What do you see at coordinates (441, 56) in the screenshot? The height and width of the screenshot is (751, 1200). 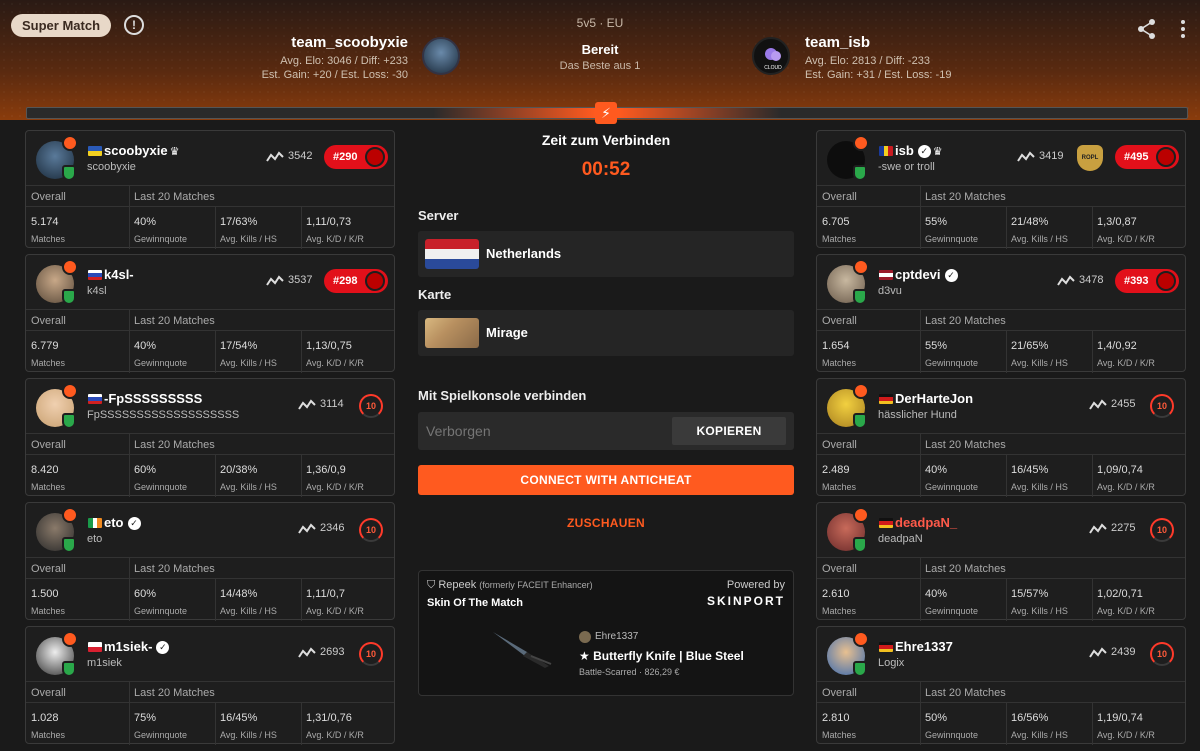 I see `team-left-avatar` at bounding box center [441, 56].